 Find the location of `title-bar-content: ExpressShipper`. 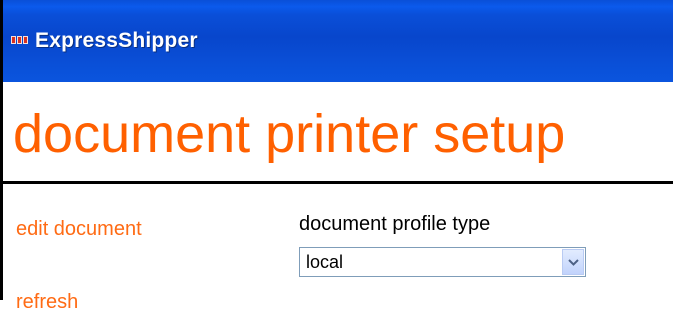

title-bar-content: ExpressShipper is located at coordinates (104, 41).